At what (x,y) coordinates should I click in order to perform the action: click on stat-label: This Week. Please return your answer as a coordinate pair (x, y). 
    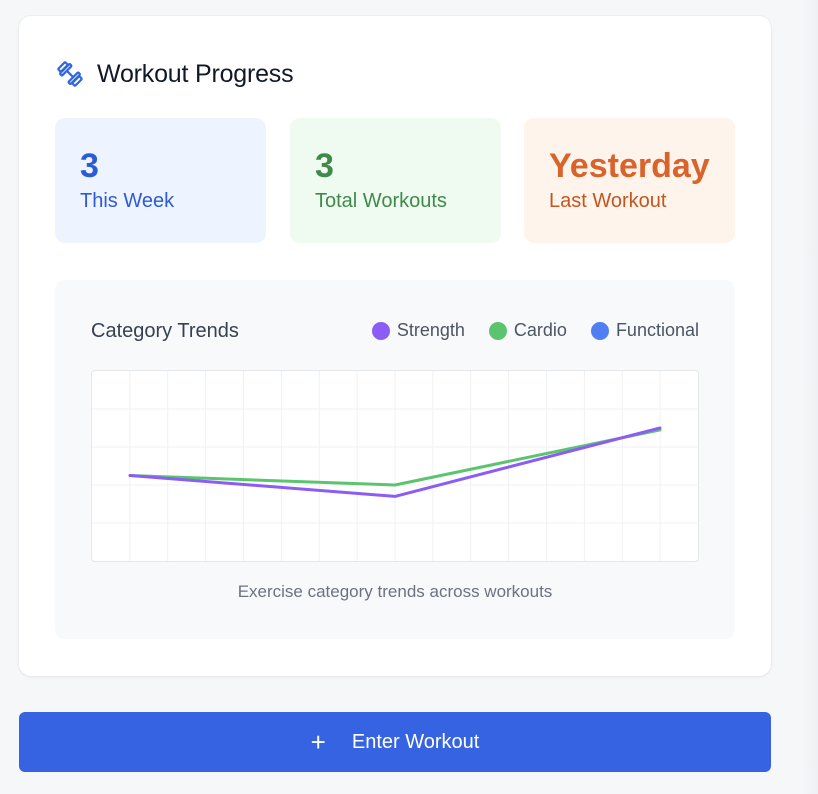
    Looking at the image, I should click on (127, 201).